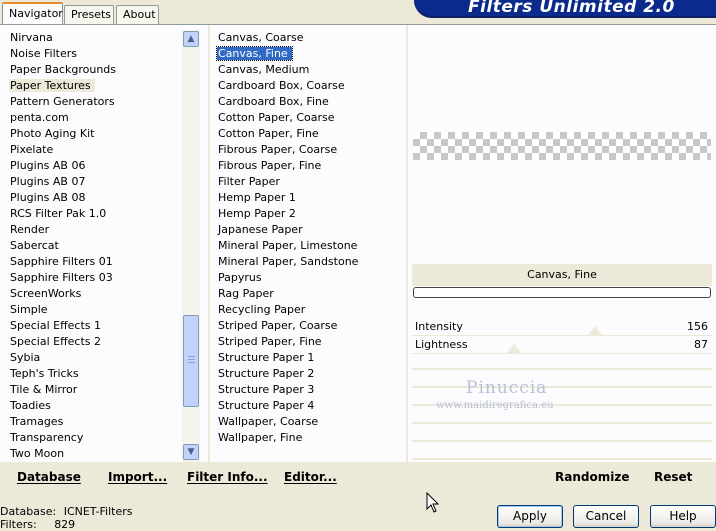 This screenshot has height=531, width=716. I want to click on category-scrollbar: ▲ ▼, so click(191, 246).